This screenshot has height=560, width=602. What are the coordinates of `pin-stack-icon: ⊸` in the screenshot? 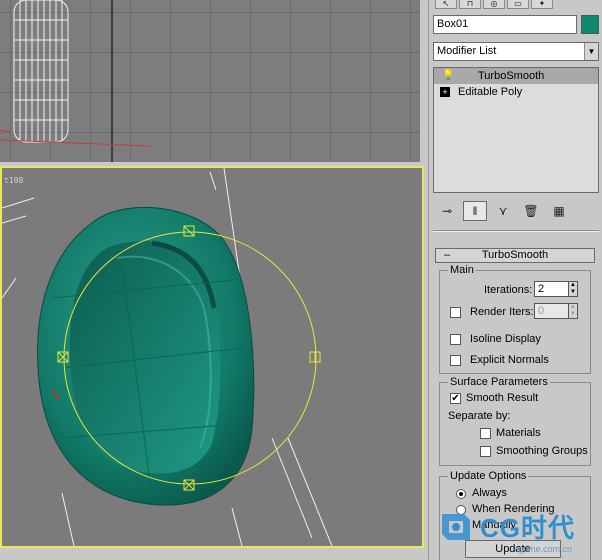 It's located at (447, 211).